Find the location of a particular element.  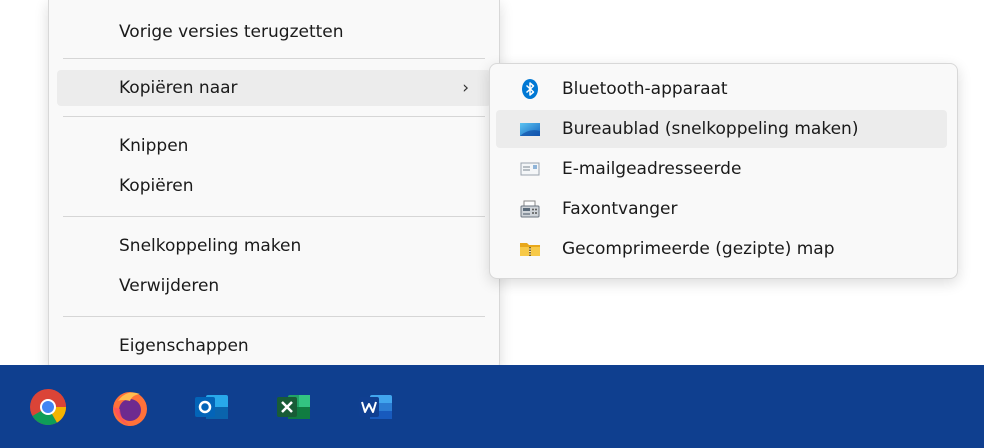

fax-icon is located at coordinates (530, 209).